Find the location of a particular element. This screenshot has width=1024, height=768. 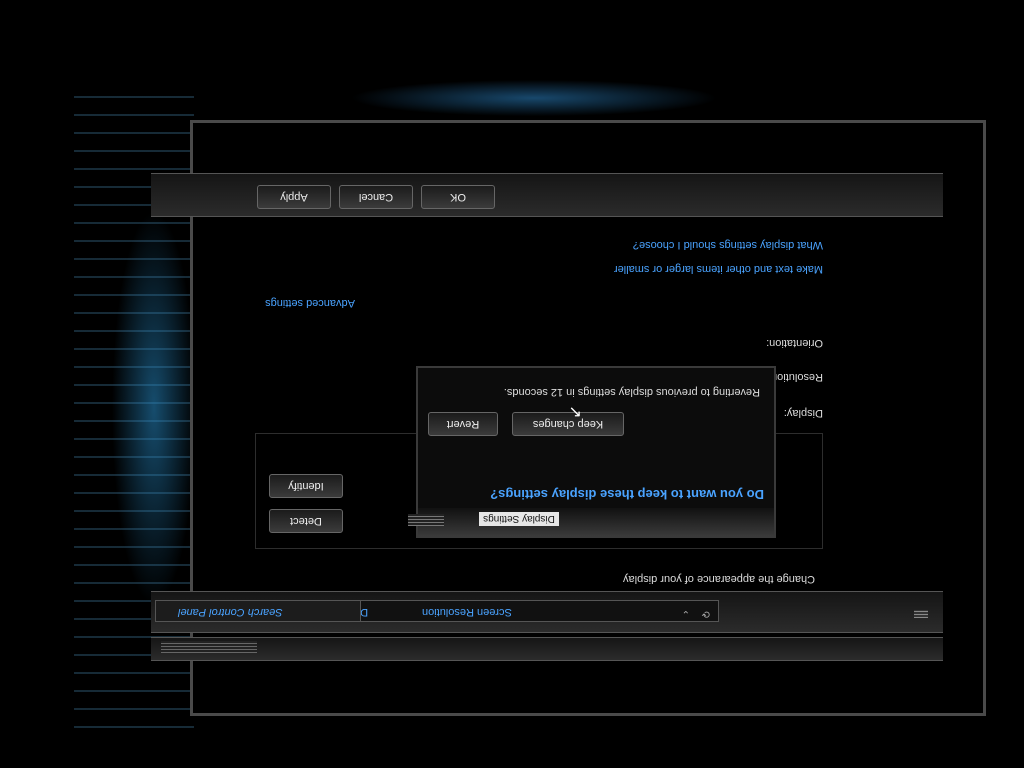

refresh-icon: ⟳ is located at coordinates (703, 612).